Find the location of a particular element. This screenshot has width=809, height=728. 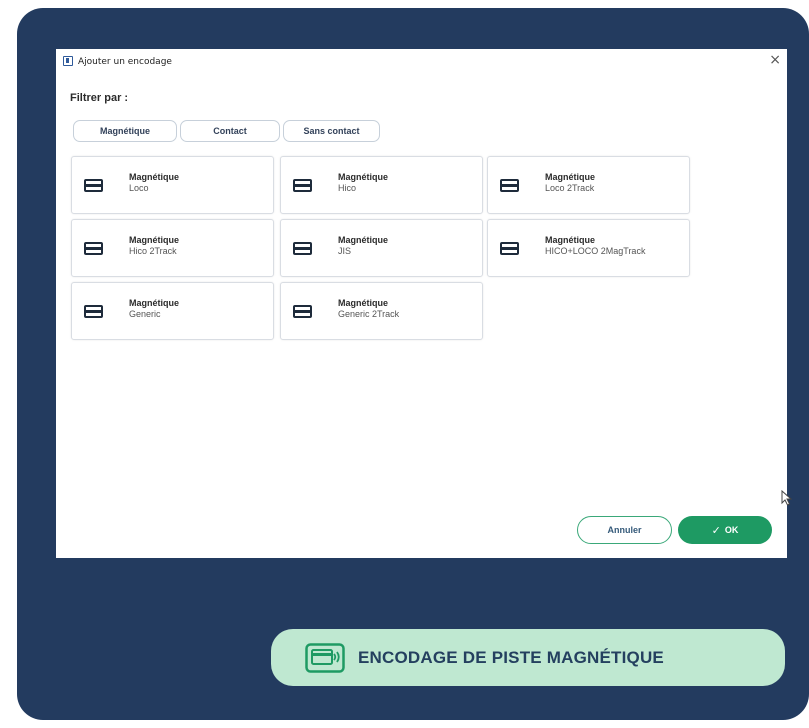

encoding-tile-hico-loco-2magtrack: Magnétique HICO+LOCO 2MagTrack is located at coordinates (588, 248).